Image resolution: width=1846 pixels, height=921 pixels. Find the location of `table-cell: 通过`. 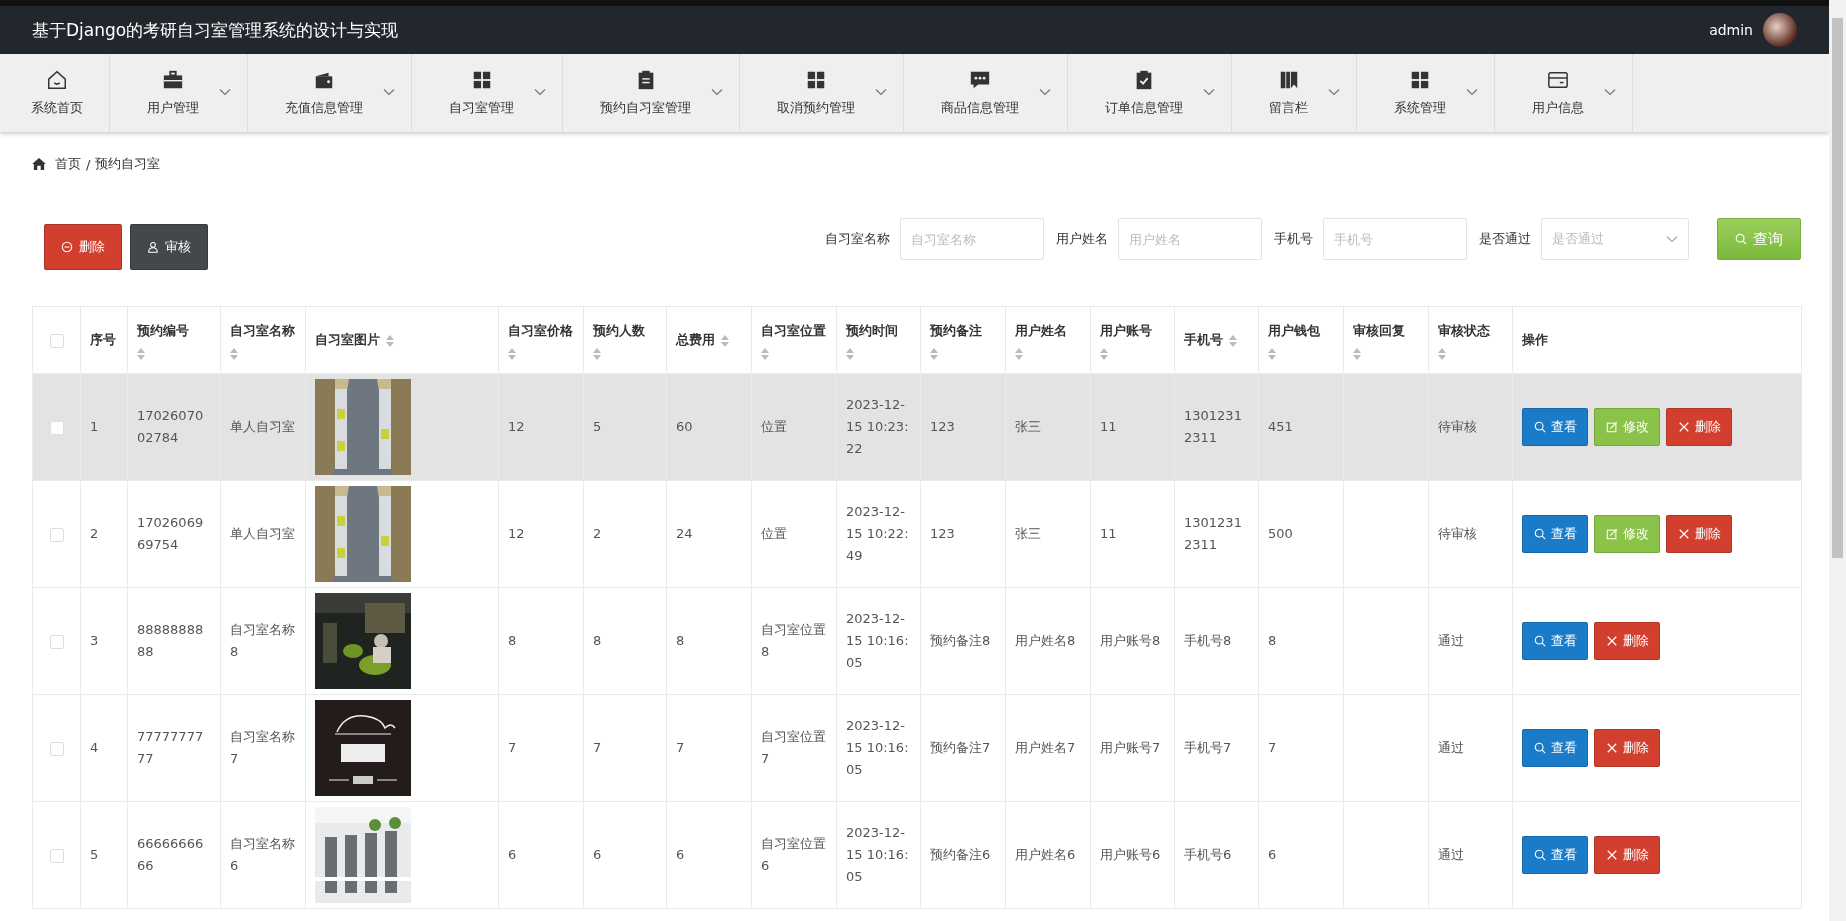

table-cell: 通过 is located at coordinates (1470, 855).